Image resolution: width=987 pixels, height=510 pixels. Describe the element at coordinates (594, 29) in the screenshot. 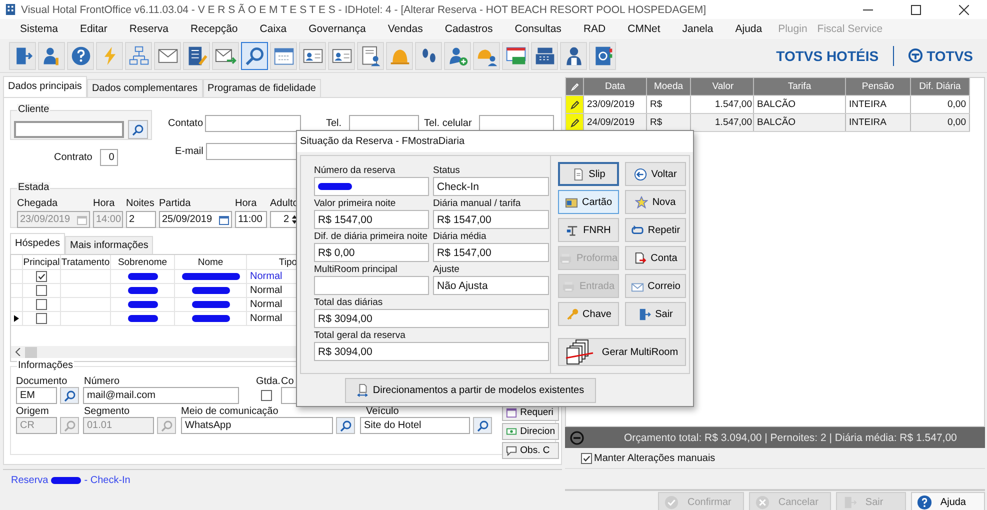

I see `menu-item: RAD` at that location.